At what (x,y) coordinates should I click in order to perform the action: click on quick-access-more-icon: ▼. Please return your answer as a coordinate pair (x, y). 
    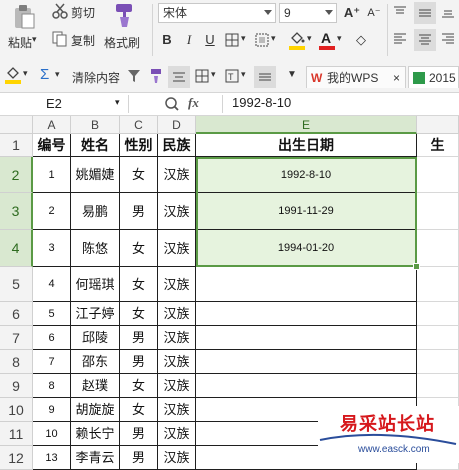
    Looking at the image, I should click on (292, 74).